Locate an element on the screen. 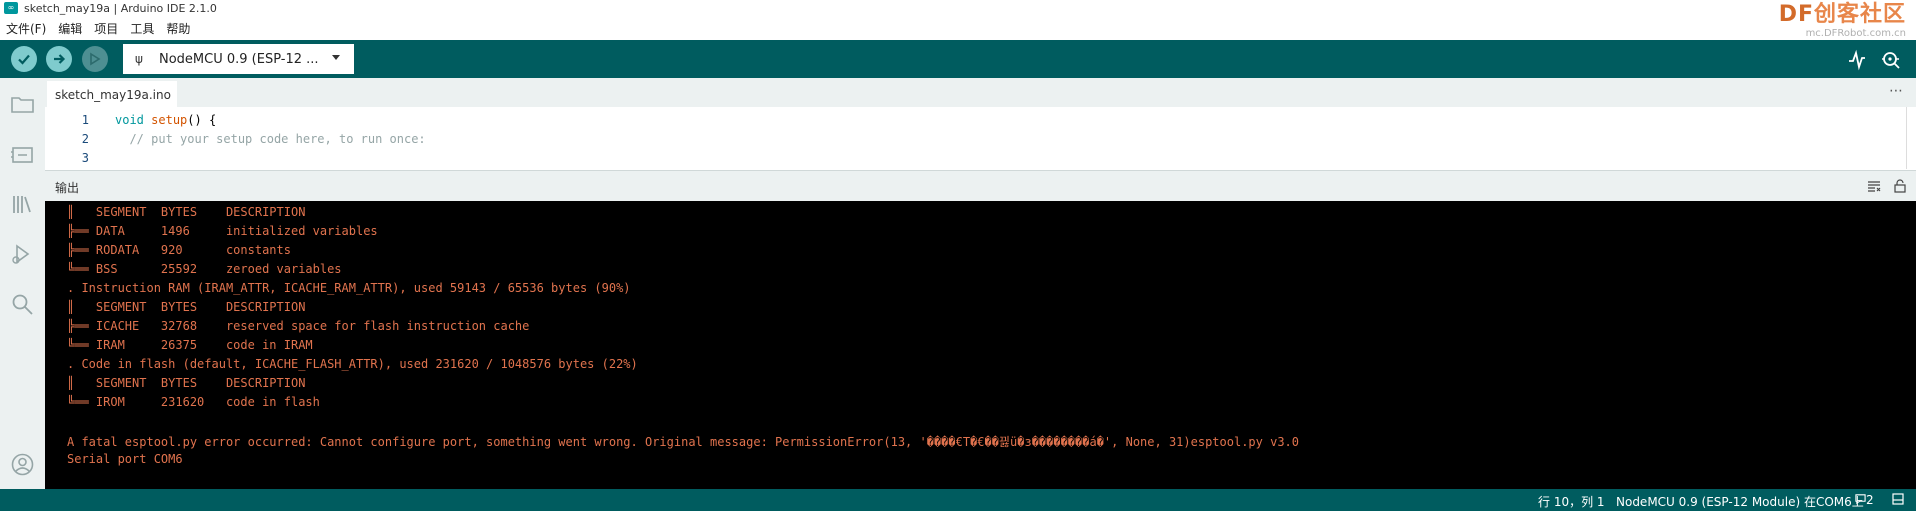 The height and width of the screenshot is (511, 1916). library-manager-button is located at coordinates (22, 204).